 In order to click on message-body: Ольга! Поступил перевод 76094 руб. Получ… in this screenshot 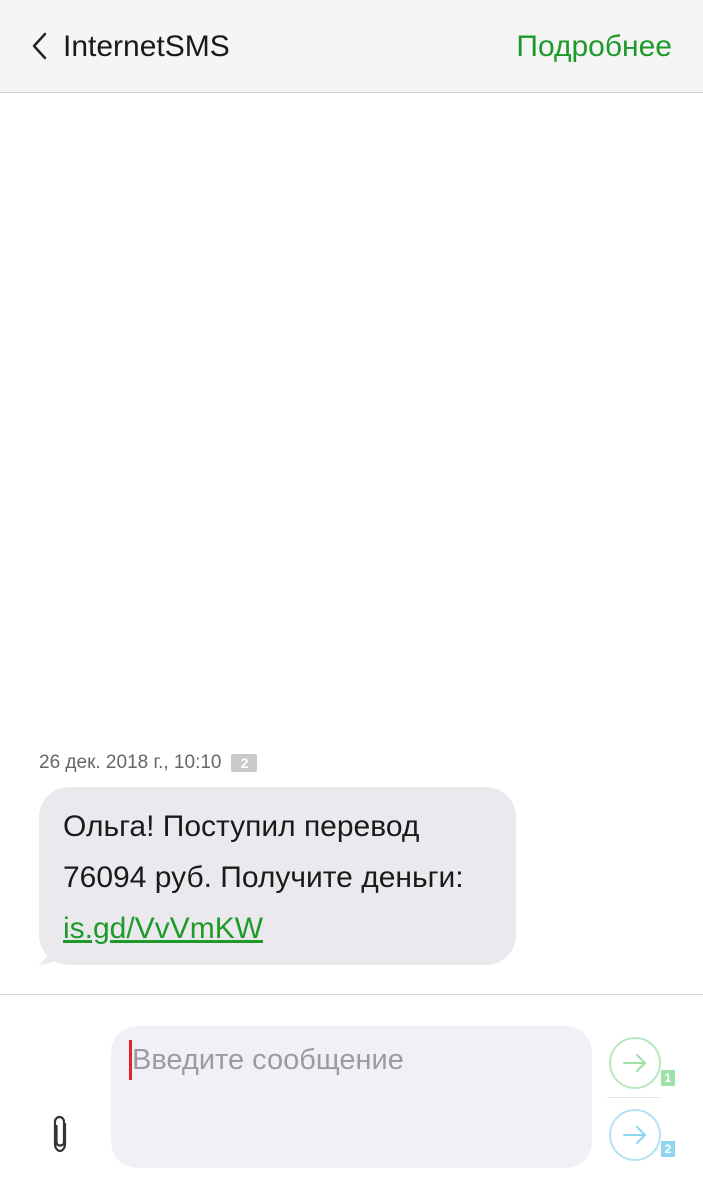, I will do `click(263, 852)`.